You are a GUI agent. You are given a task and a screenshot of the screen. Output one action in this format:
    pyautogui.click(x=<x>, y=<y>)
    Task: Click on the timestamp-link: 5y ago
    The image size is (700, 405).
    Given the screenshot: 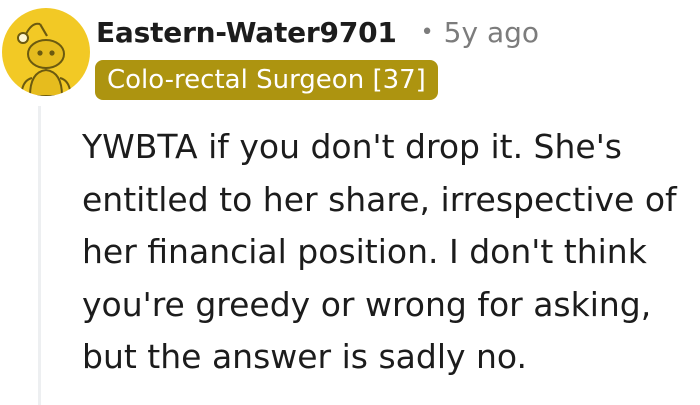 What is the action you would take?
    pyautogui.click(x=491, y=32)
    